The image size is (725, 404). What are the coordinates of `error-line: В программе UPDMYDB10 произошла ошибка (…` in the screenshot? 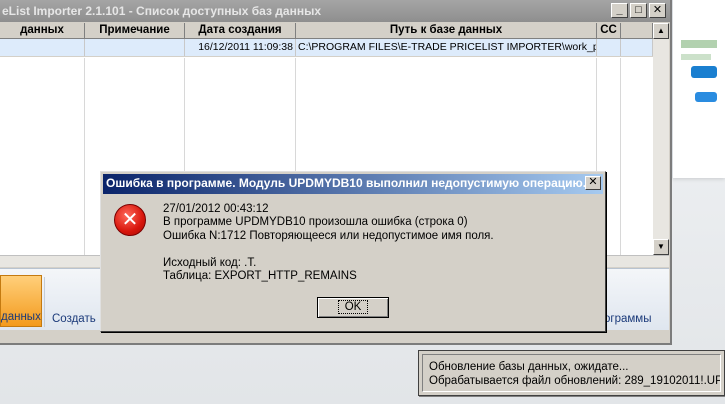 It's located at (315, 222).